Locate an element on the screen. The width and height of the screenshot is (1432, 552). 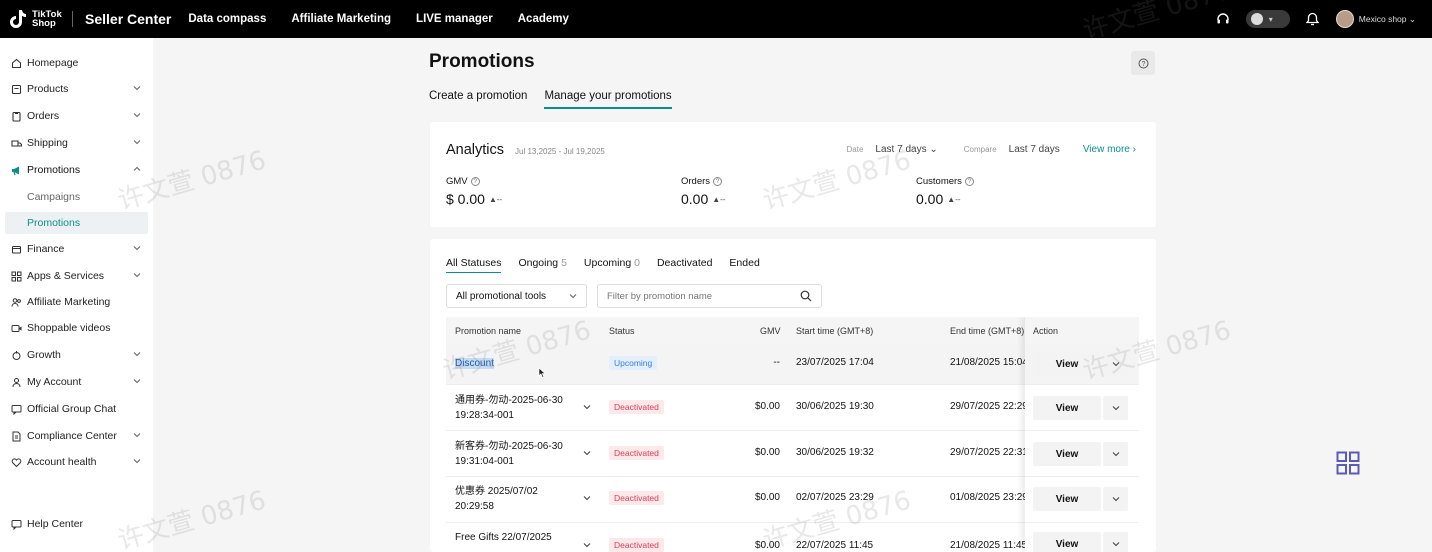
tab-label: All Statuses is located at coordinates (474, 263).